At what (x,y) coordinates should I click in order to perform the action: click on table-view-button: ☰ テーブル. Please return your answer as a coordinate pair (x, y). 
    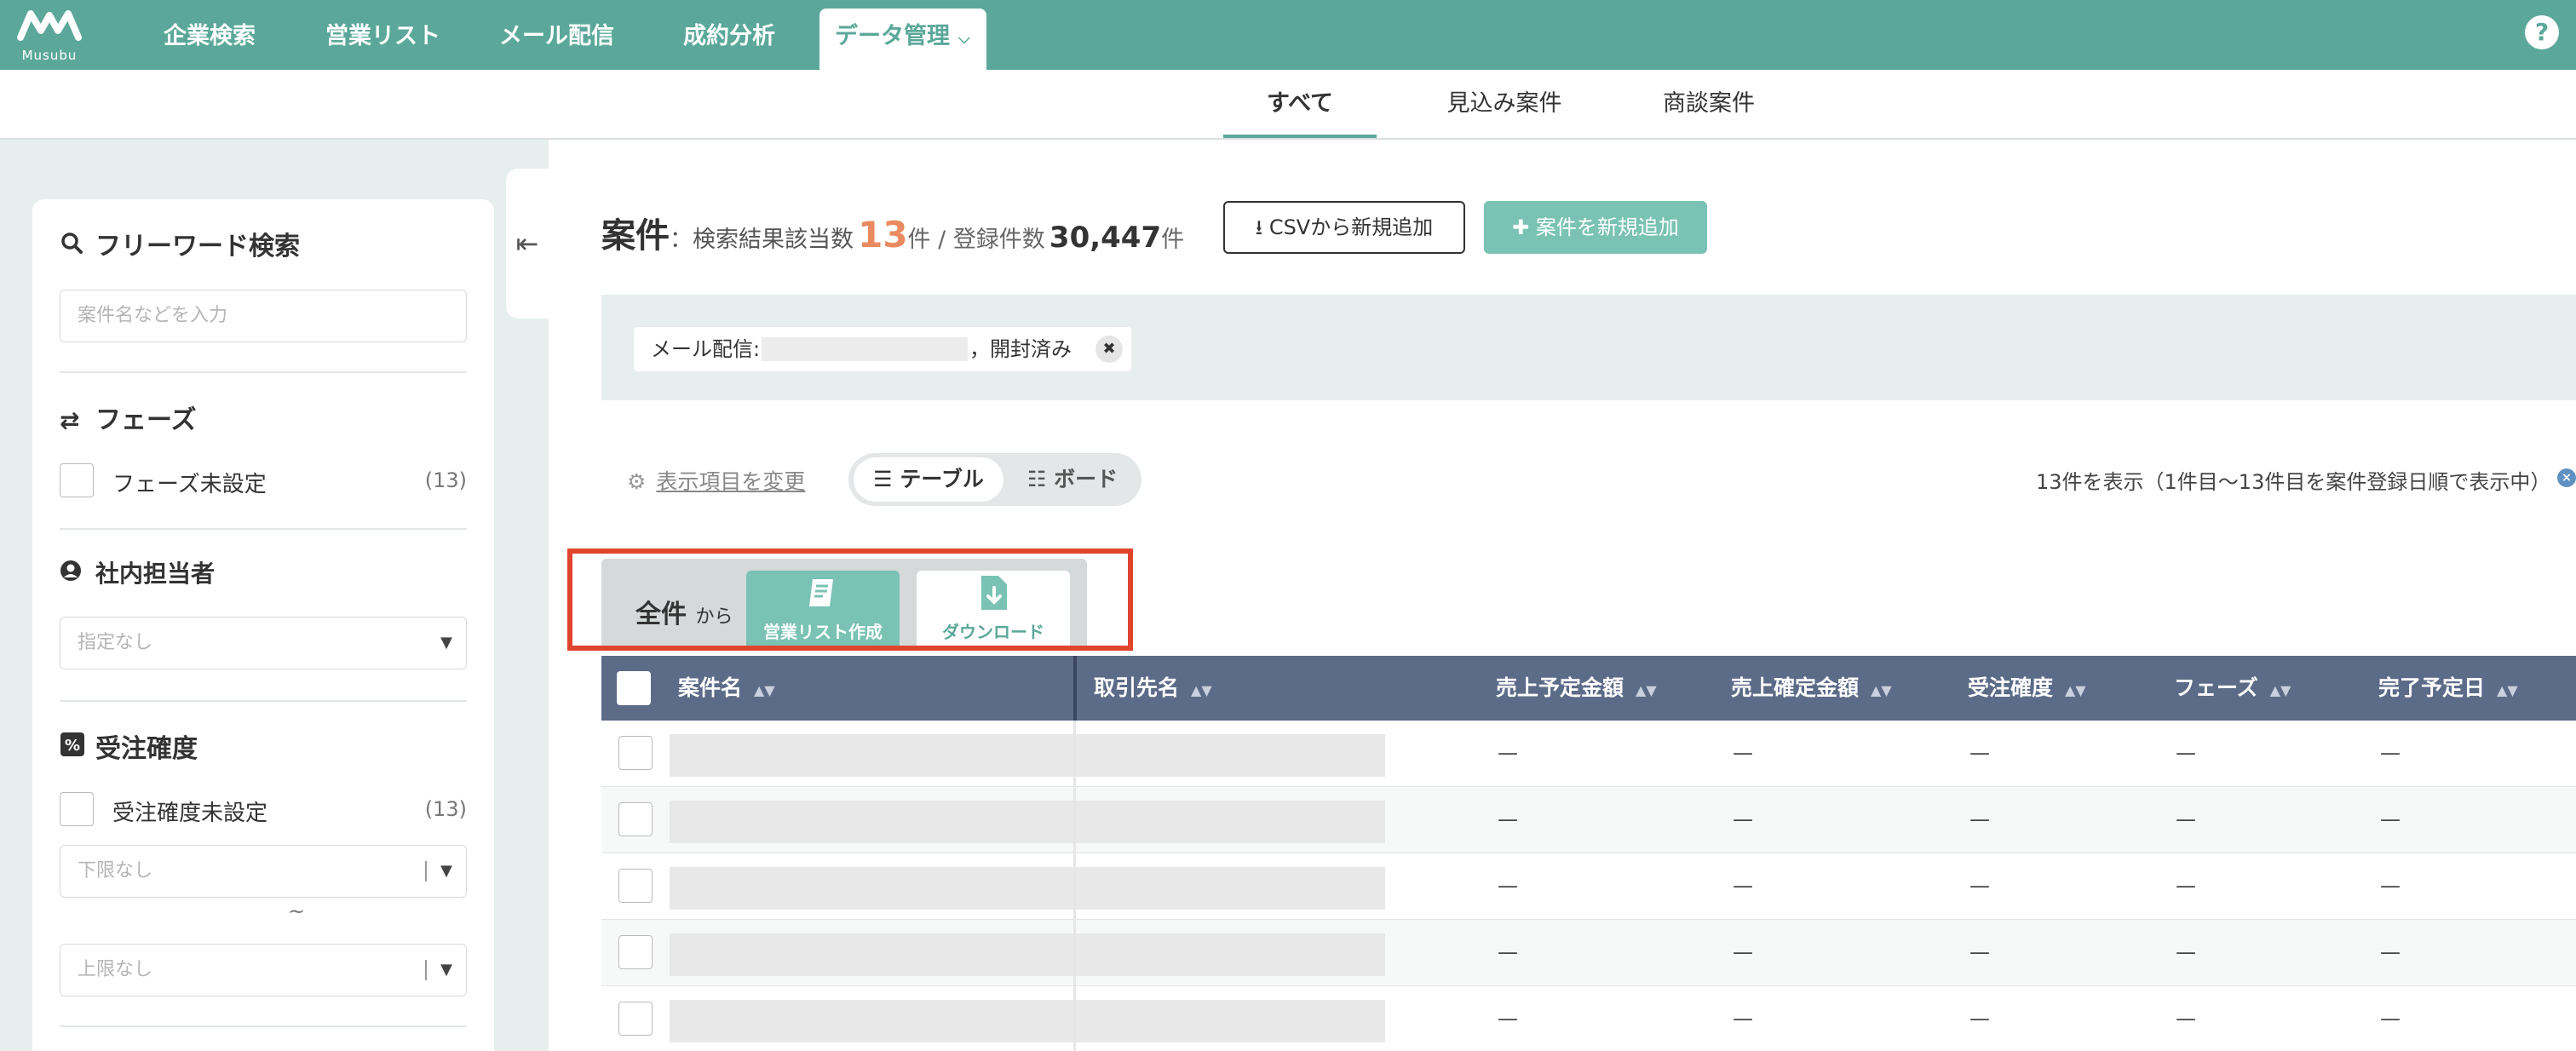
    Looking at the image, I should click on (928, 479).